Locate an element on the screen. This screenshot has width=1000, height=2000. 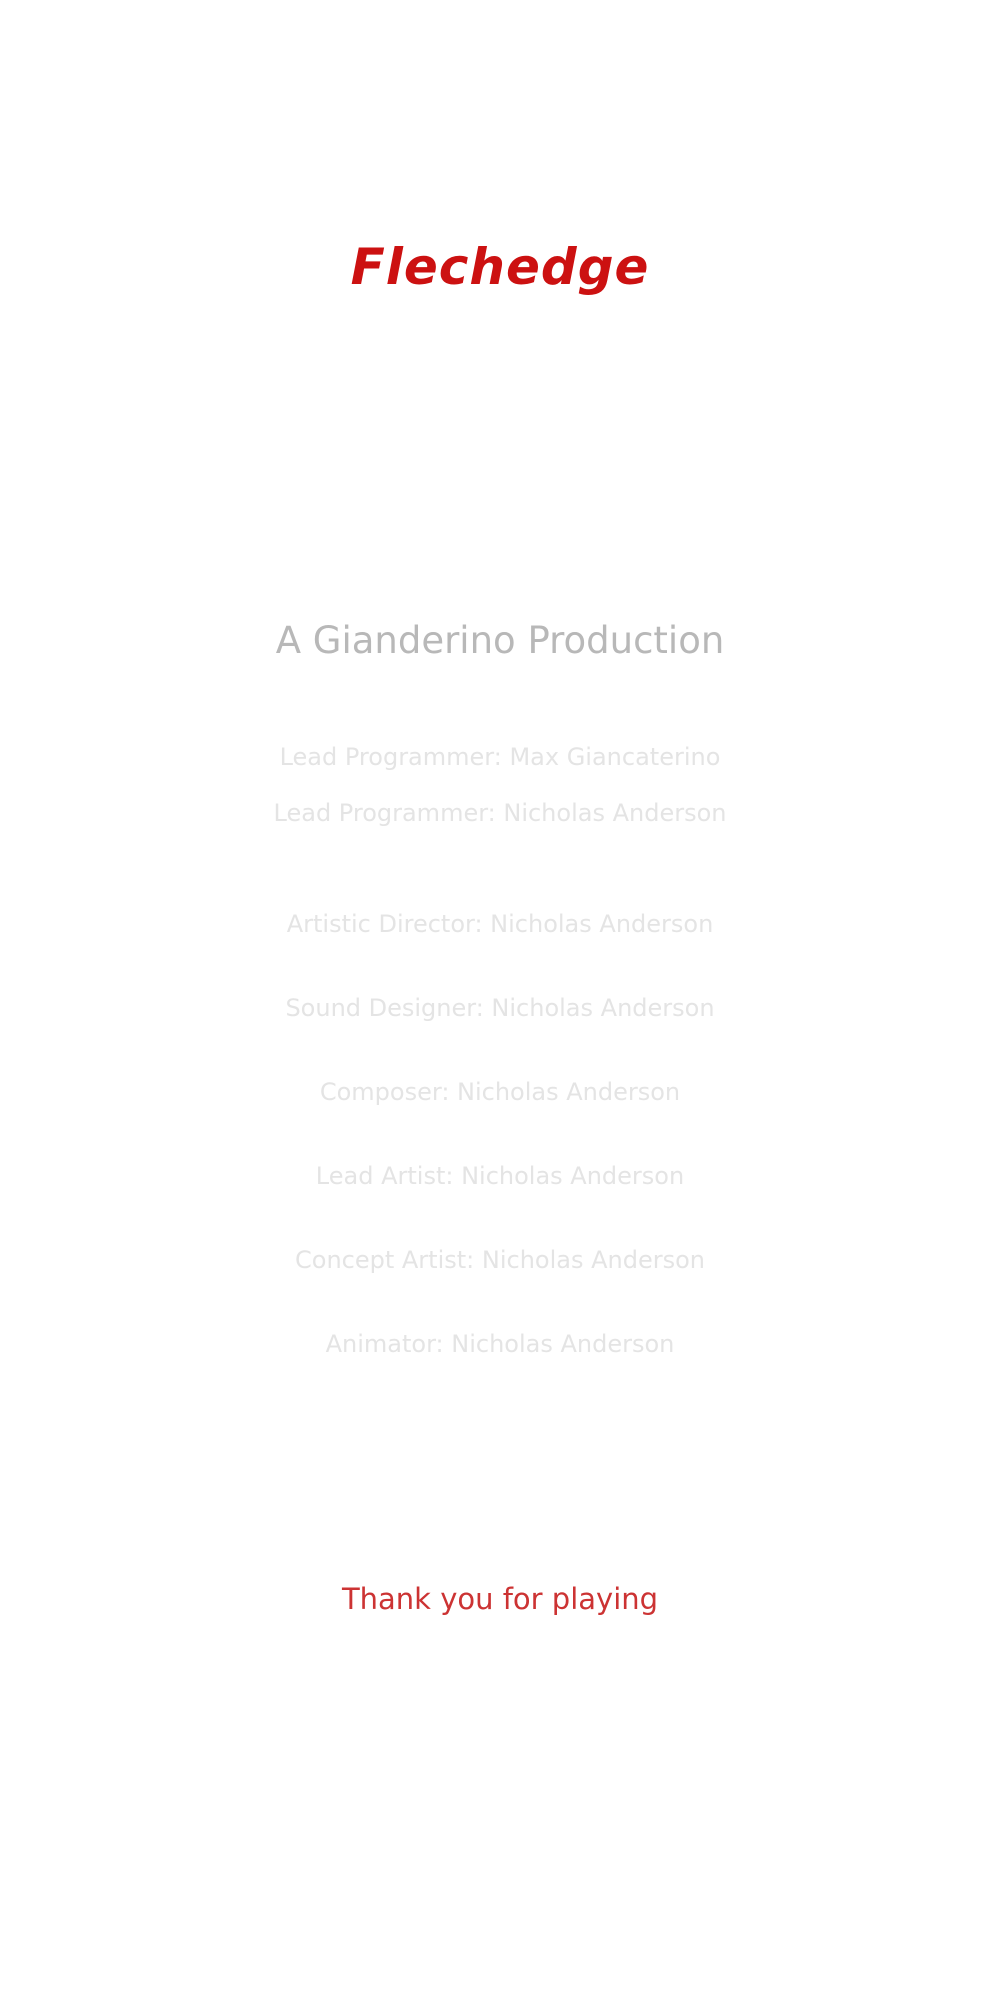
credit-lead-programmer-1: Lead Programmer: Max Giancaterino is located at coordinates (500, 757).